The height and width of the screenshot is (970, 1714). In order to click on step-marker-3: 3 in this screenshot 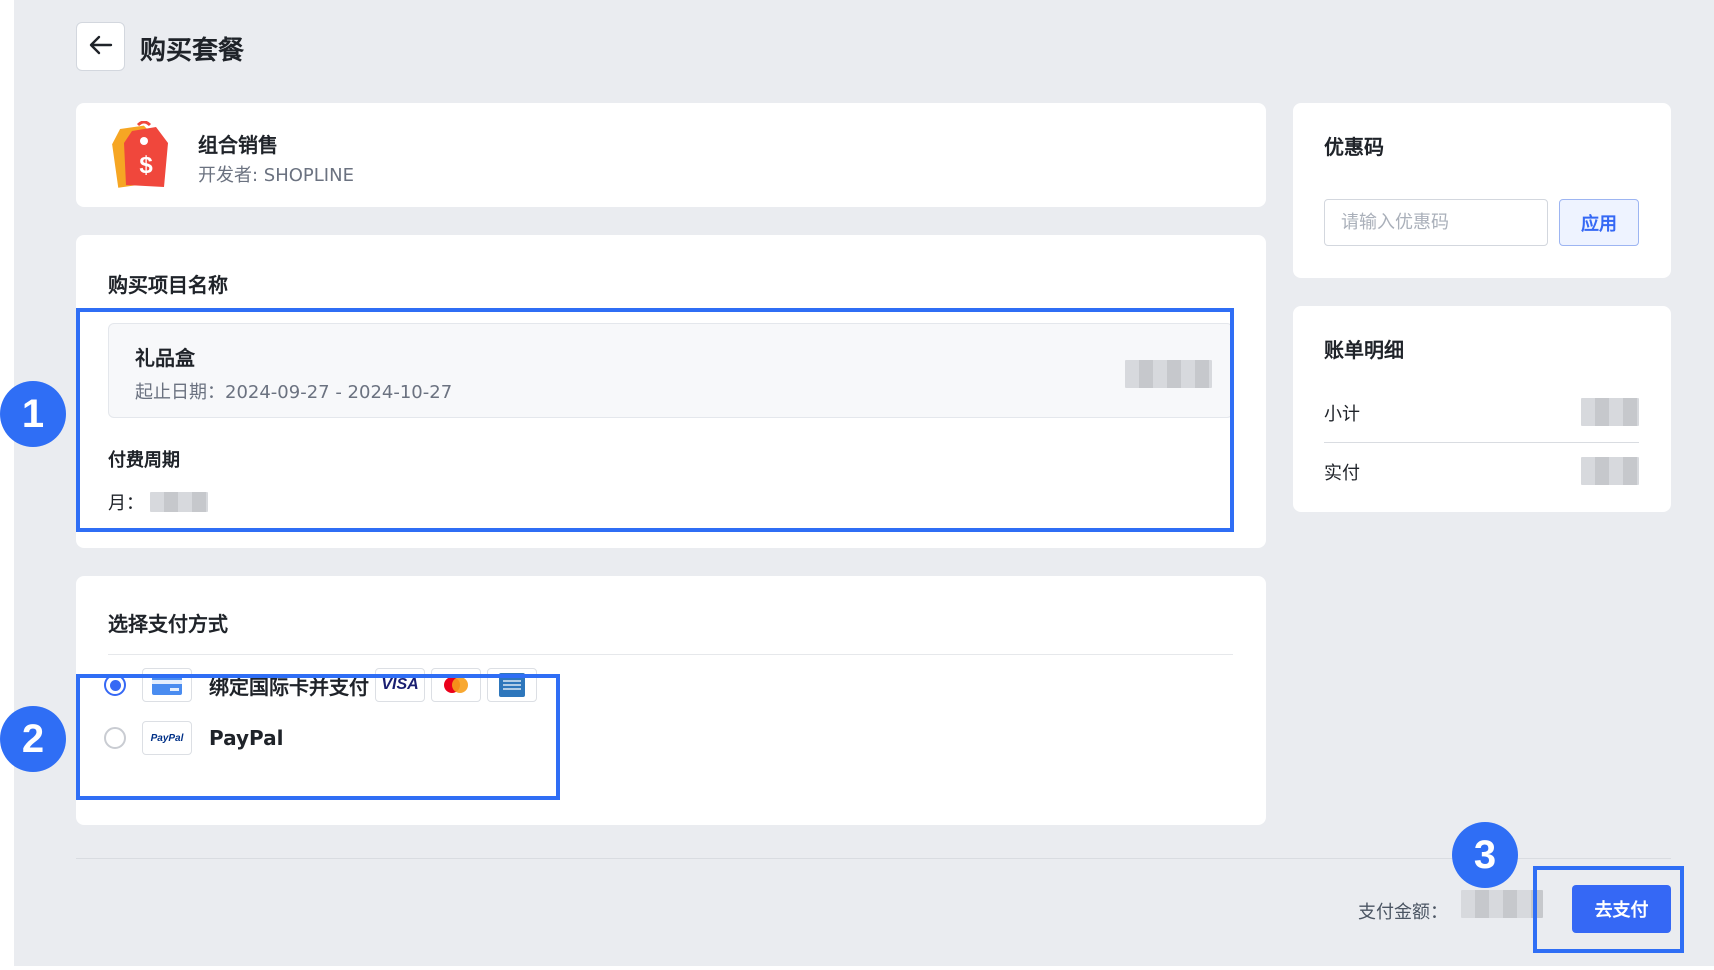, I will do `click(1485, 855)`.